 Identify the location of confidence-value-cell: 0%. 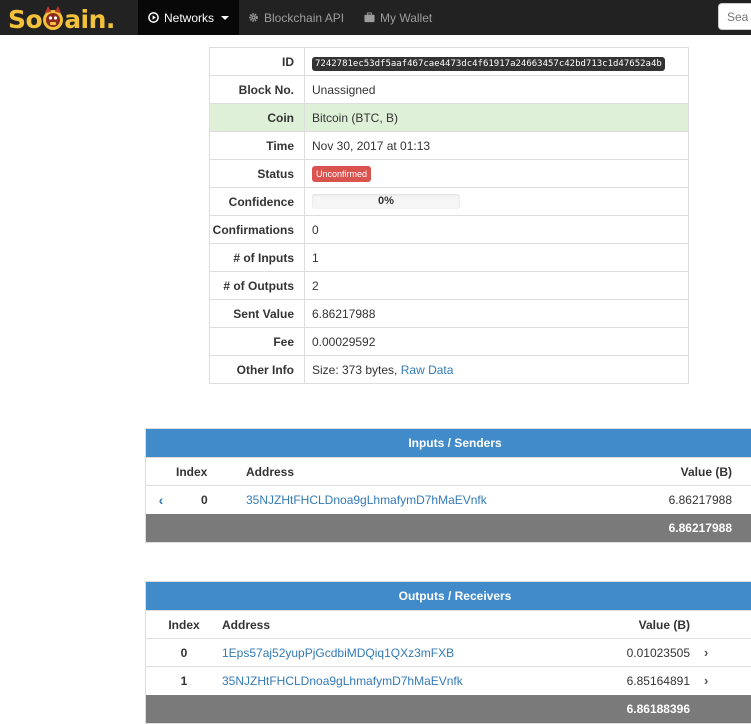
(496, 201).